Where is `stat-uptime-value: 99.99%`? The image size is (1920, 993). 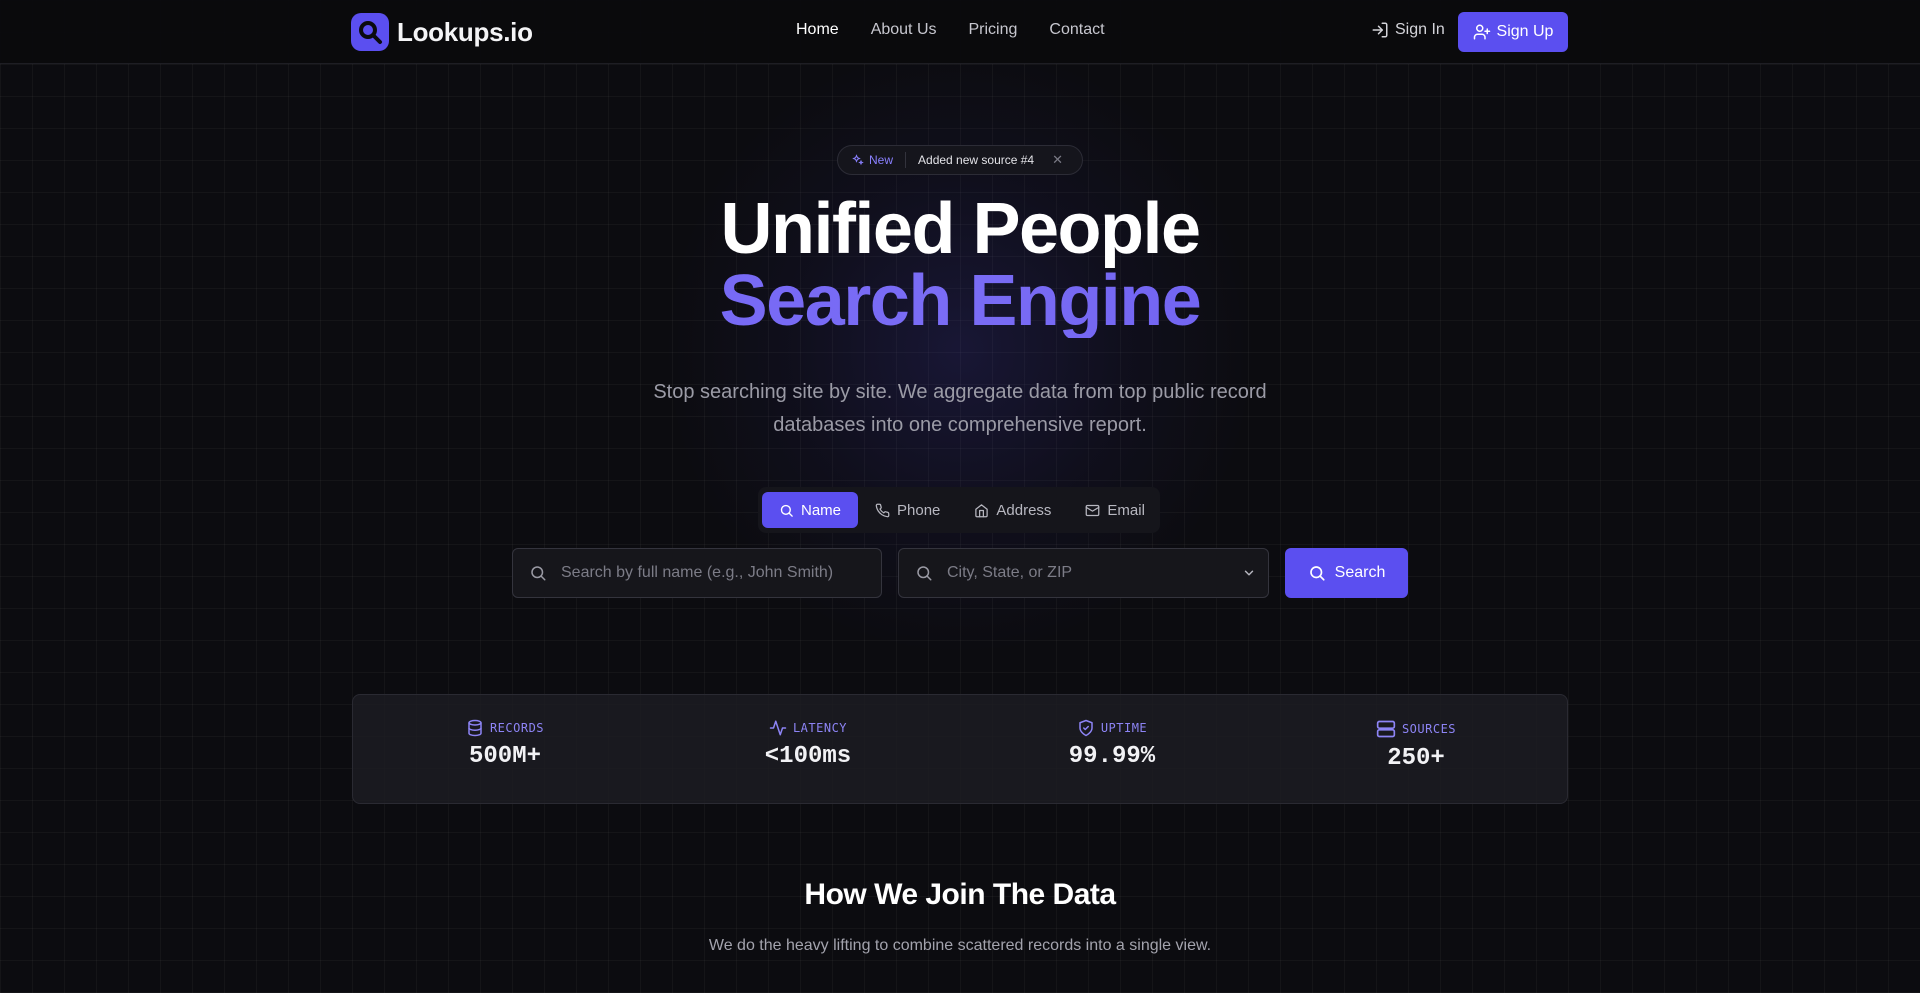 stat-uptime-value: 99.99% is located at coordinates (1112, 756).